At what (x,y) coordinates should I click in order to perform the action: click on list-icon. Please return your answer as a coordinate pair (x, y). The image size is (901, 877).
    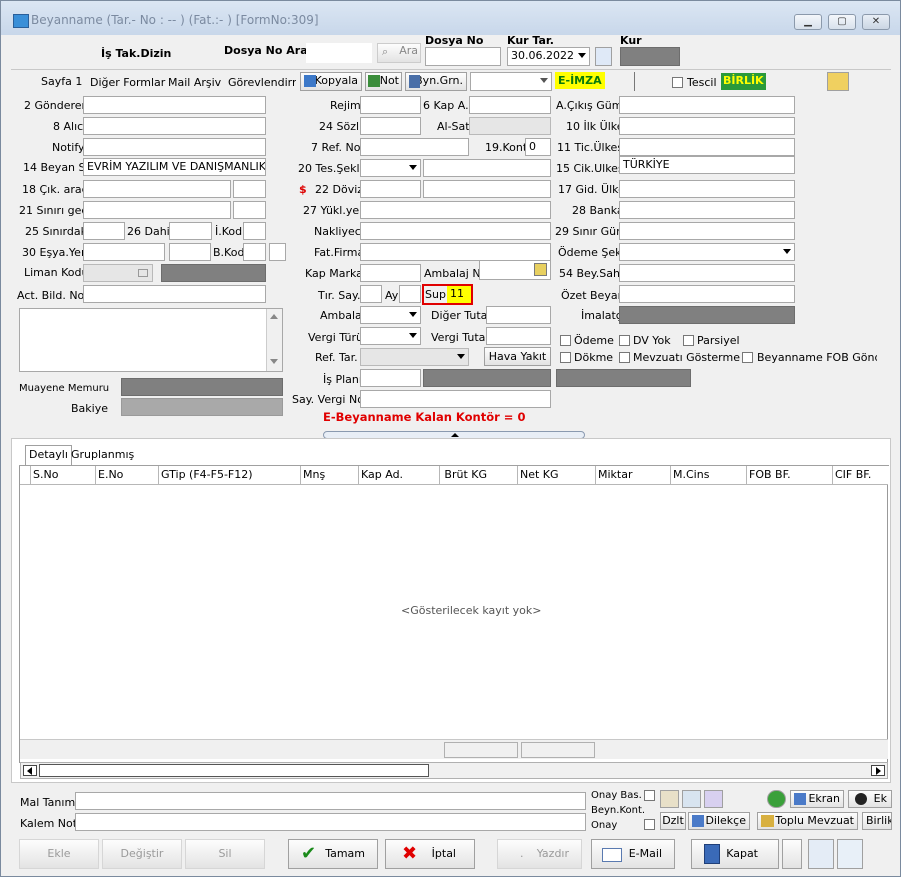
    Looking at the image, I should click on (691, 799).